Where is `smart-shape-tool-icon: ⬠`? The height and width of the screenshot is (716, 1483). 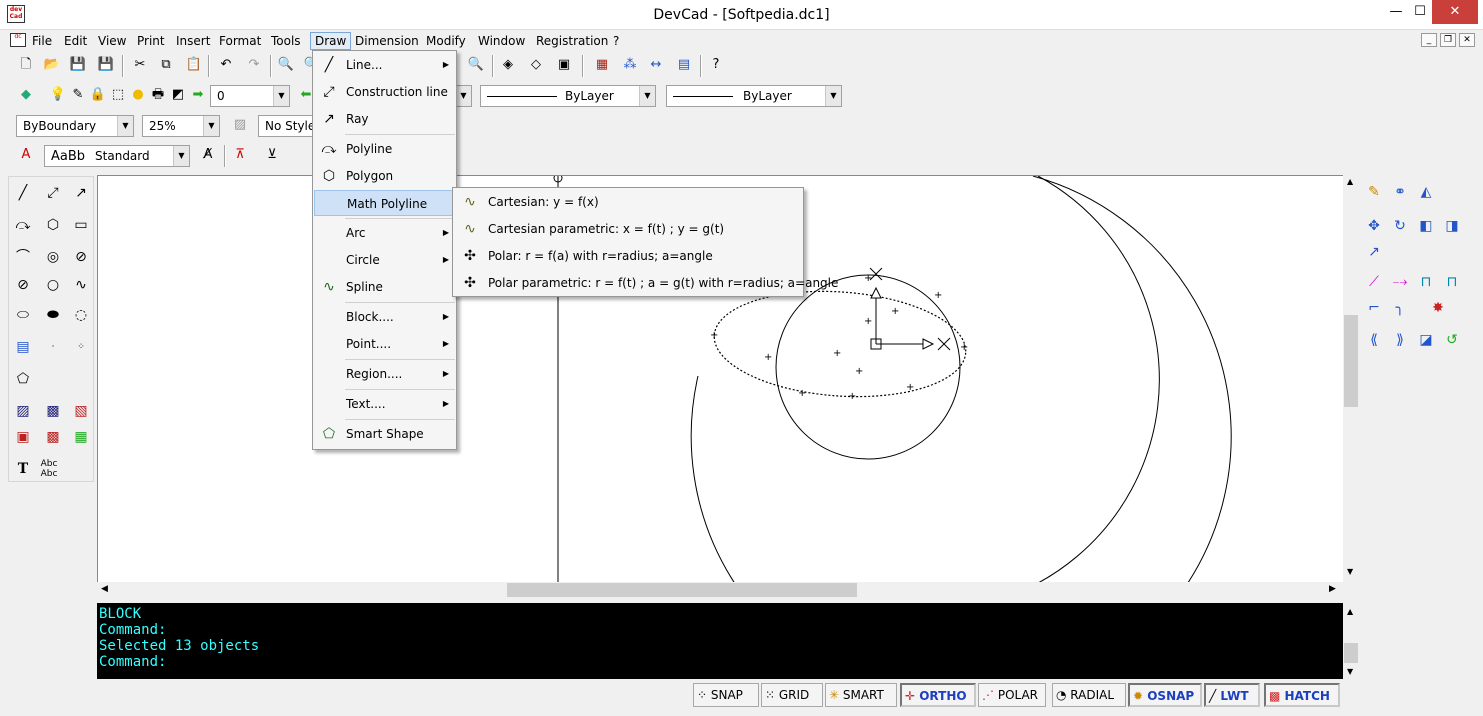
smart-shape-tool-icon: ⬠ is located at coordinates (23, 379).